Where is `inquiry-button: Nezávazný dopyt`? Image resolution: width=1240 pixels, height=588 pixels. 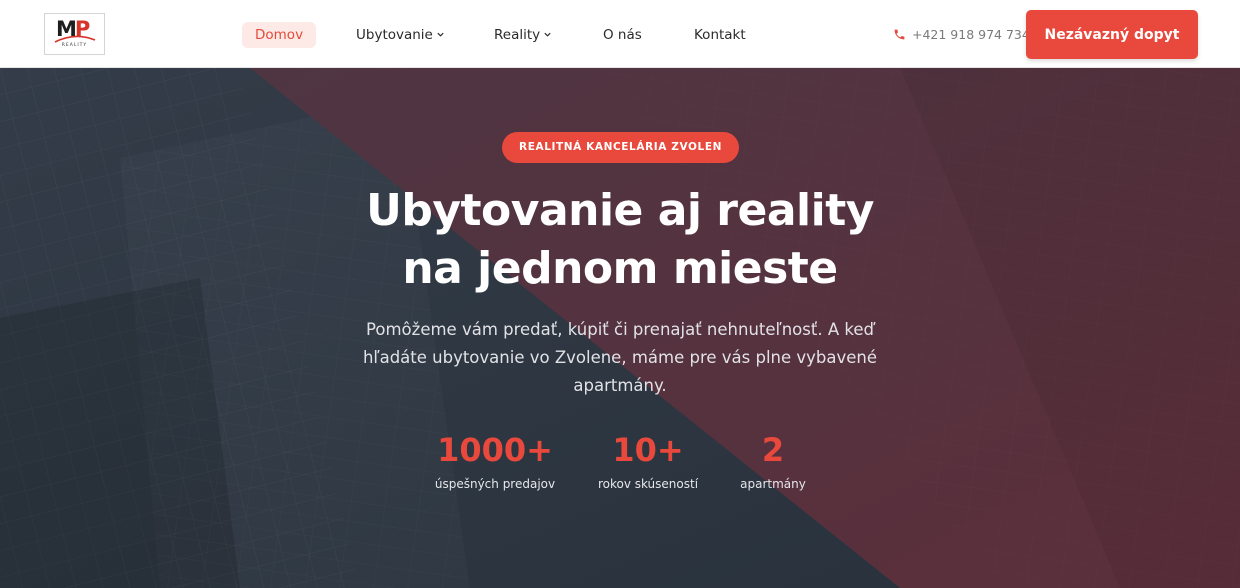
inquiry-button: Nezávazný dopyt is located at coordinates (1112, 34).